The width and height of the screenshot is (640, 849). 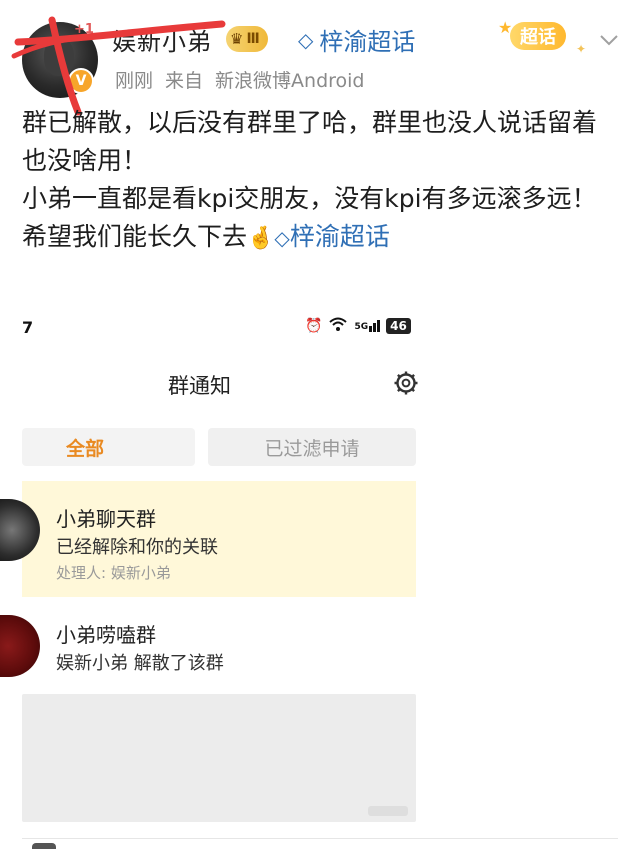 What do you see at coordinates (108, 447) in the screenshot?
I see `tab-all: 全部` at bounding box center [108, 447].